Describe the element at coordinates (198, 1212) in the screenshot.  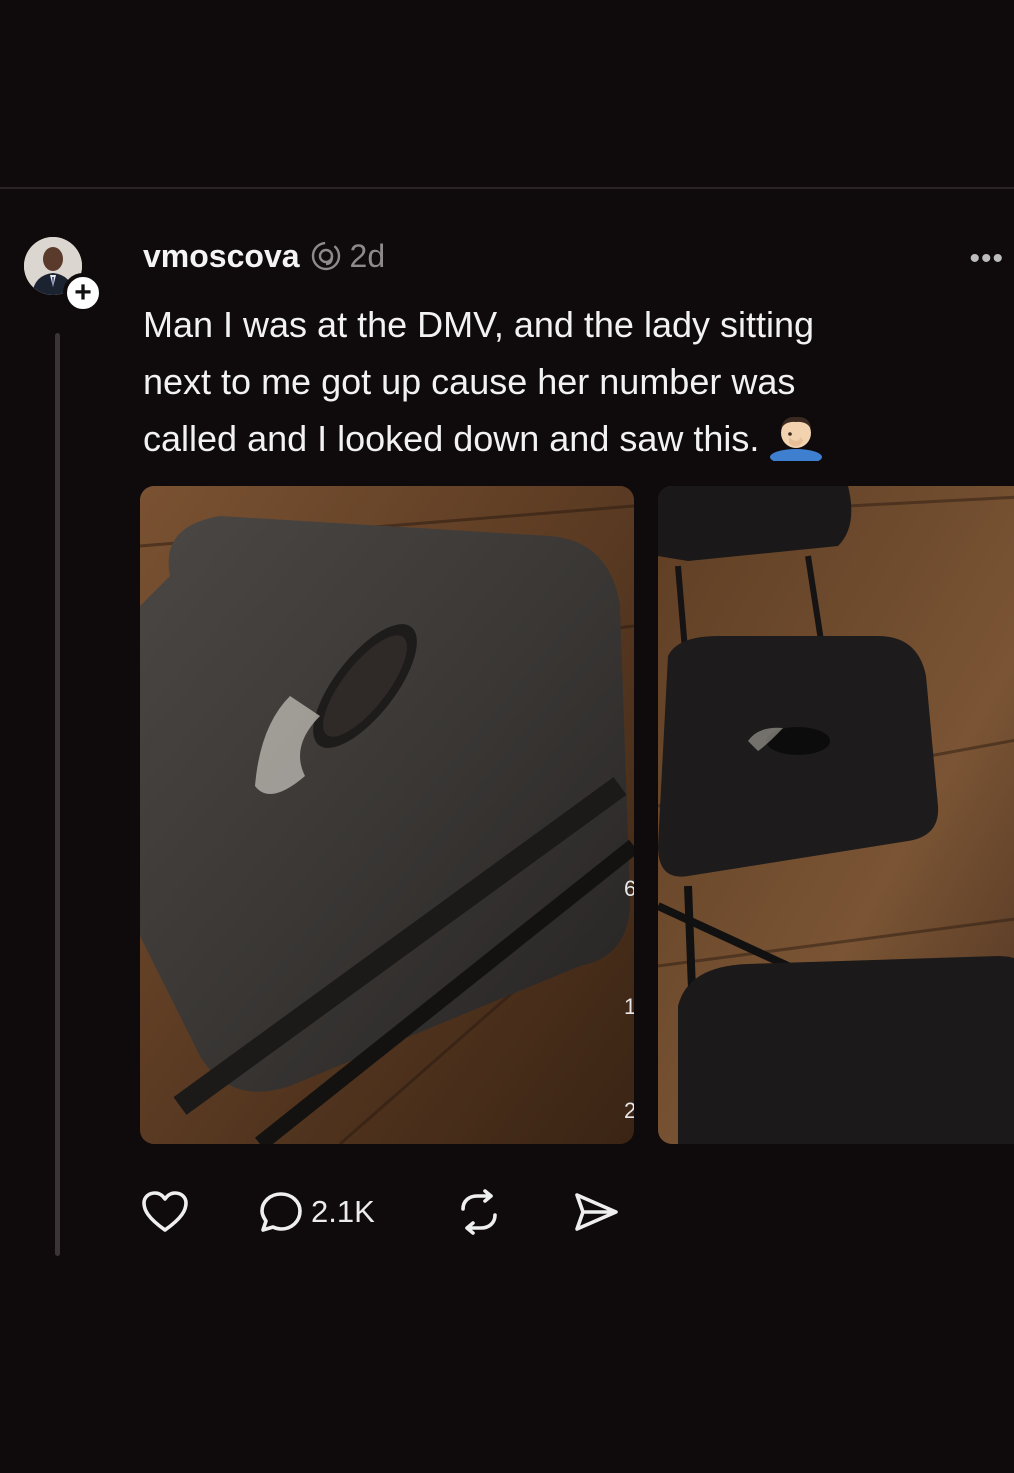
I see `like-button` at that location.